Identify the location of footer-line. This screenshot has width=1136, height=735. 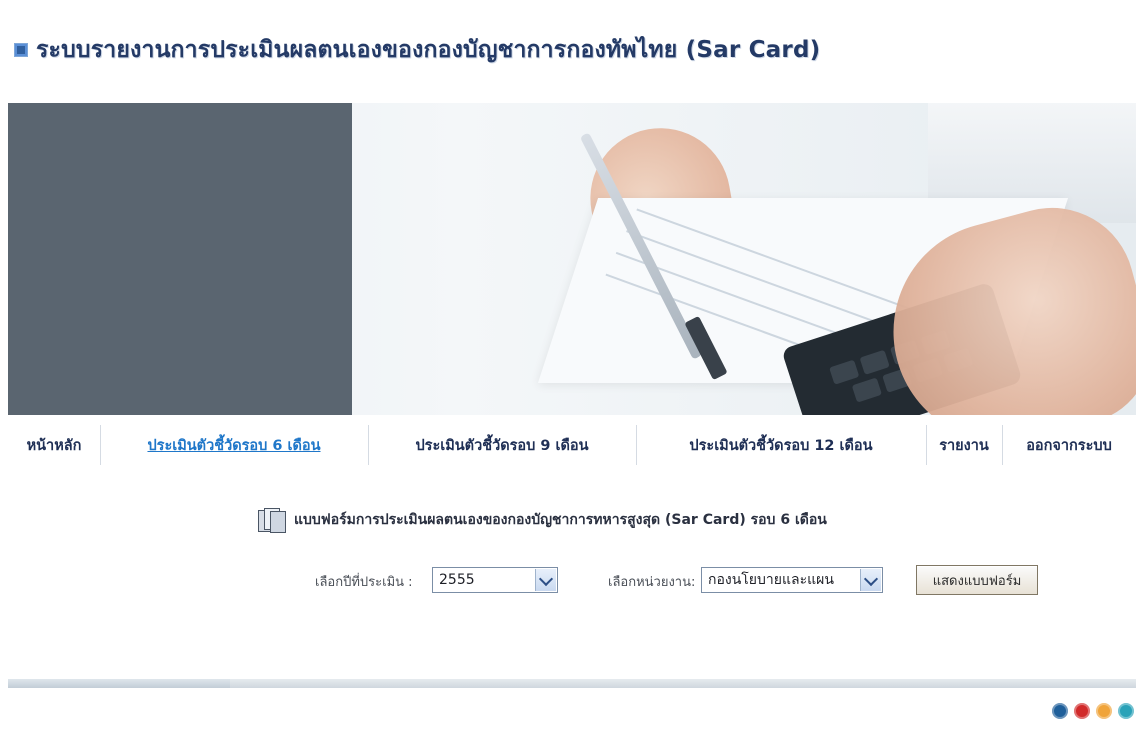
(572, 683).